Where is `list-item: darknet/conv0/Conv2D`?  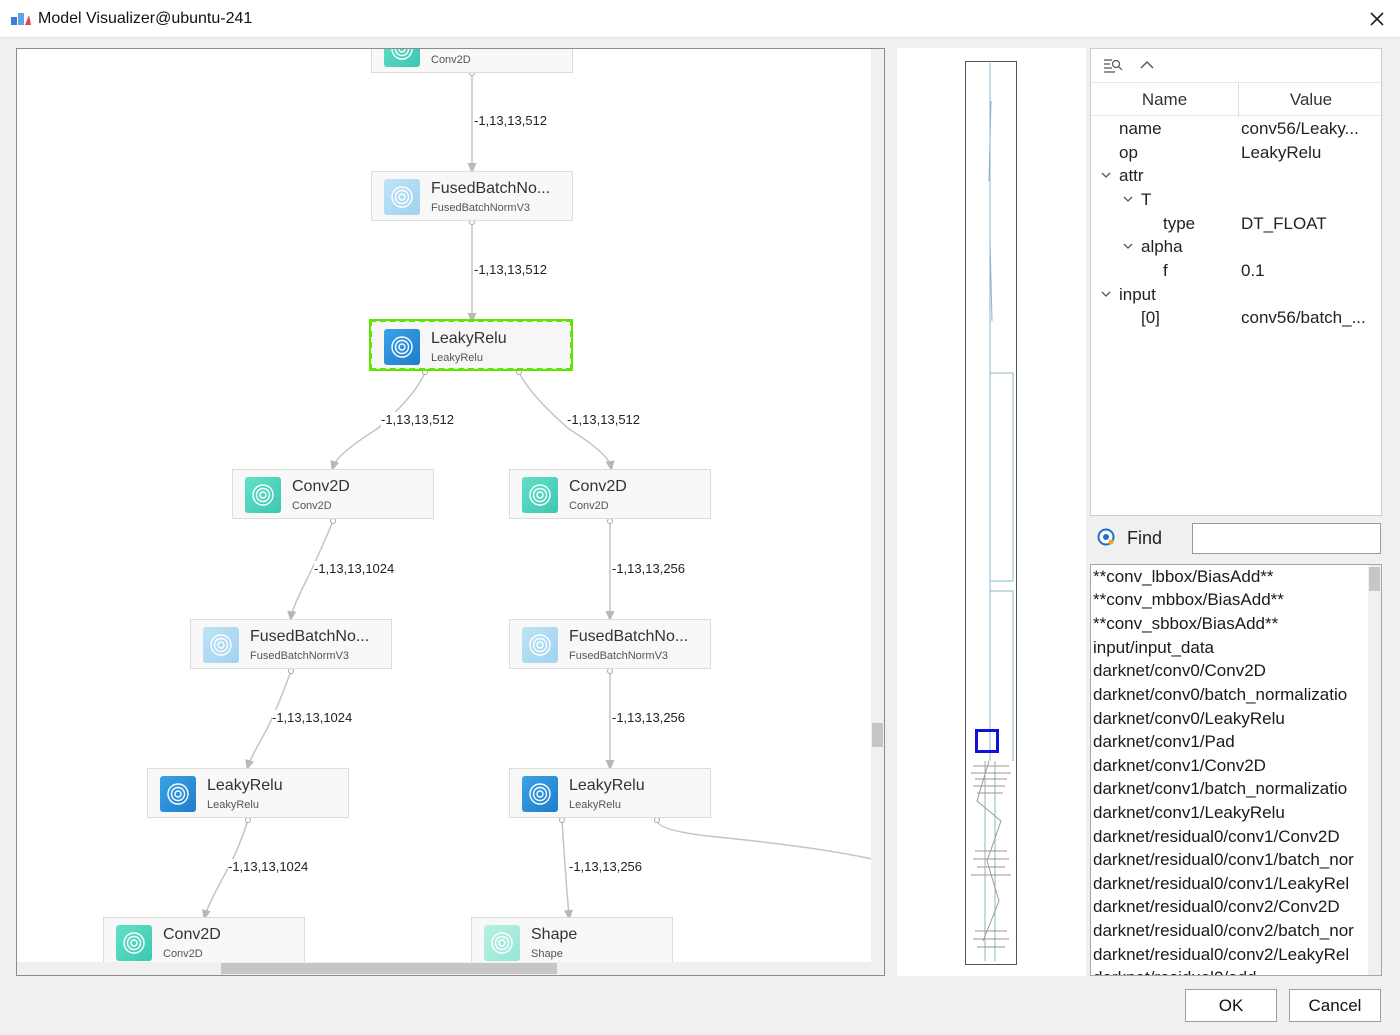
list-item: darknet/conv0/Conv2D is located at coordinates (1231, 672).